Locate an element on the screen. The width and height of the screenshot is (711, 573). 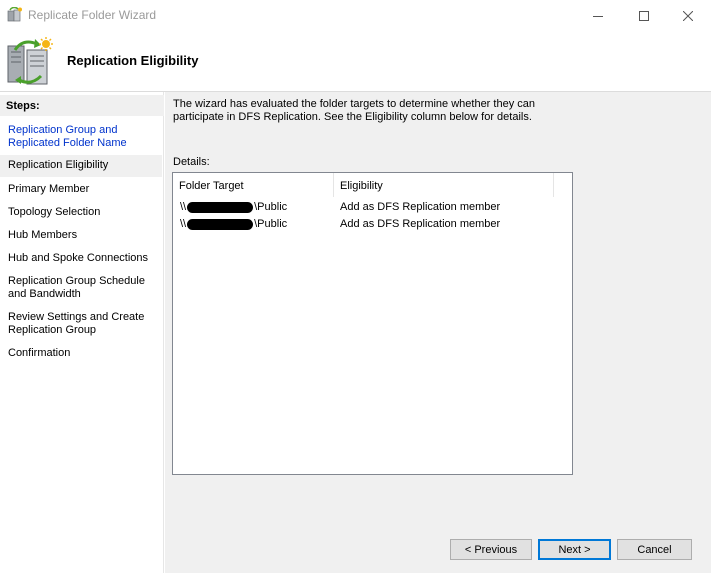
page-title: Replication Eligibility is located at coordinates (133, 60).